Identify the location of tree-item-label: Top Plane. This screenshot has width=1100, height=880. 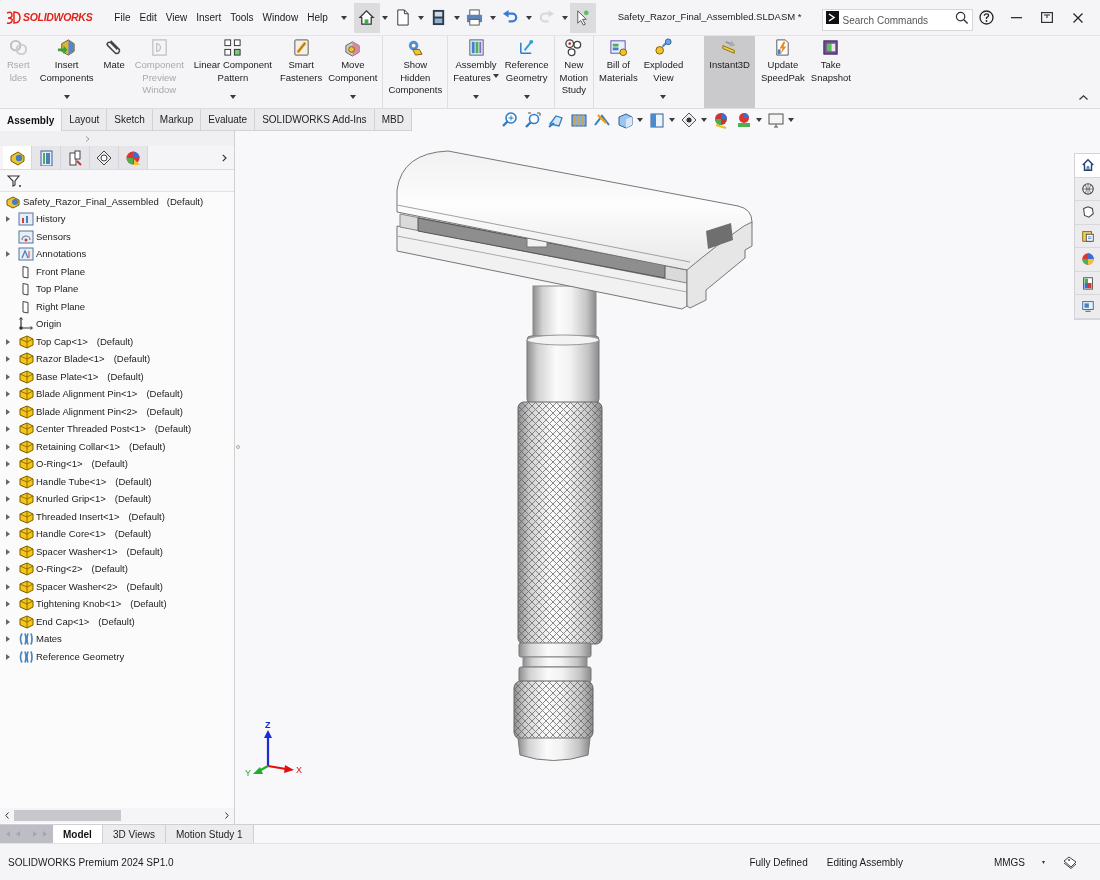
(57, 289).